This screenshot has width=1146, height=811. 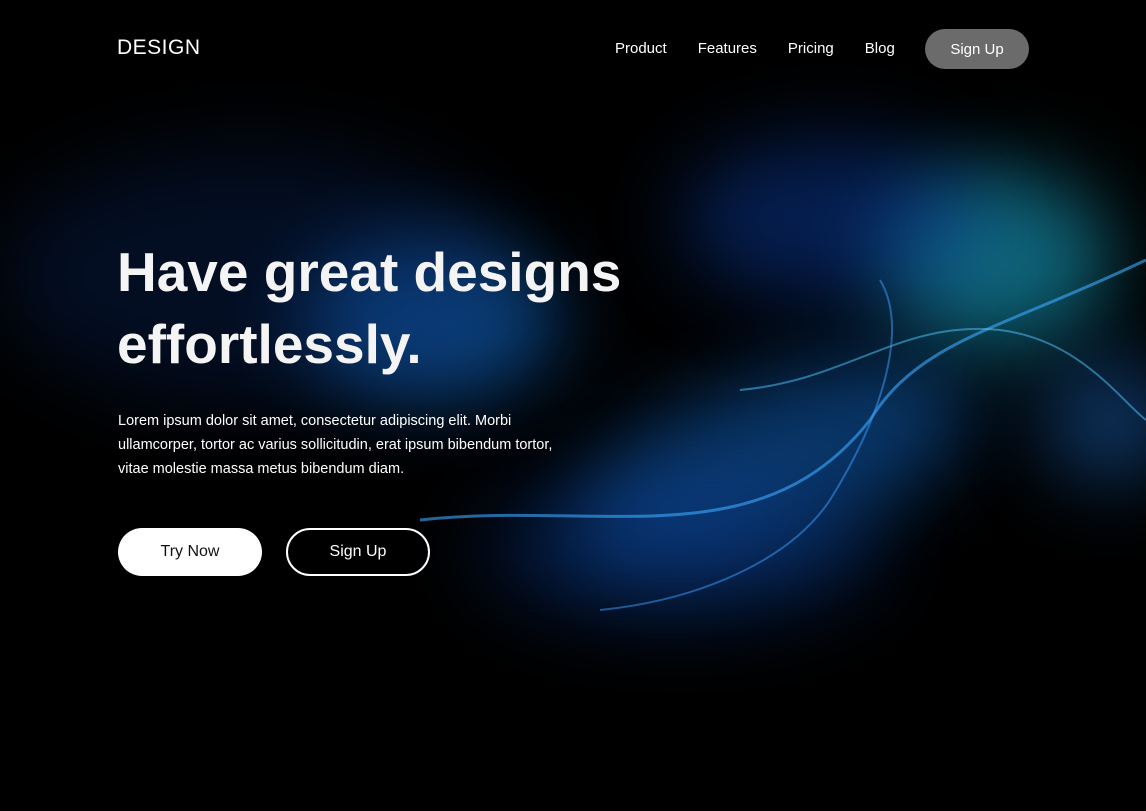 I want to click on nav-sign-up-button: Sign Up, so click(x=977, y=49).